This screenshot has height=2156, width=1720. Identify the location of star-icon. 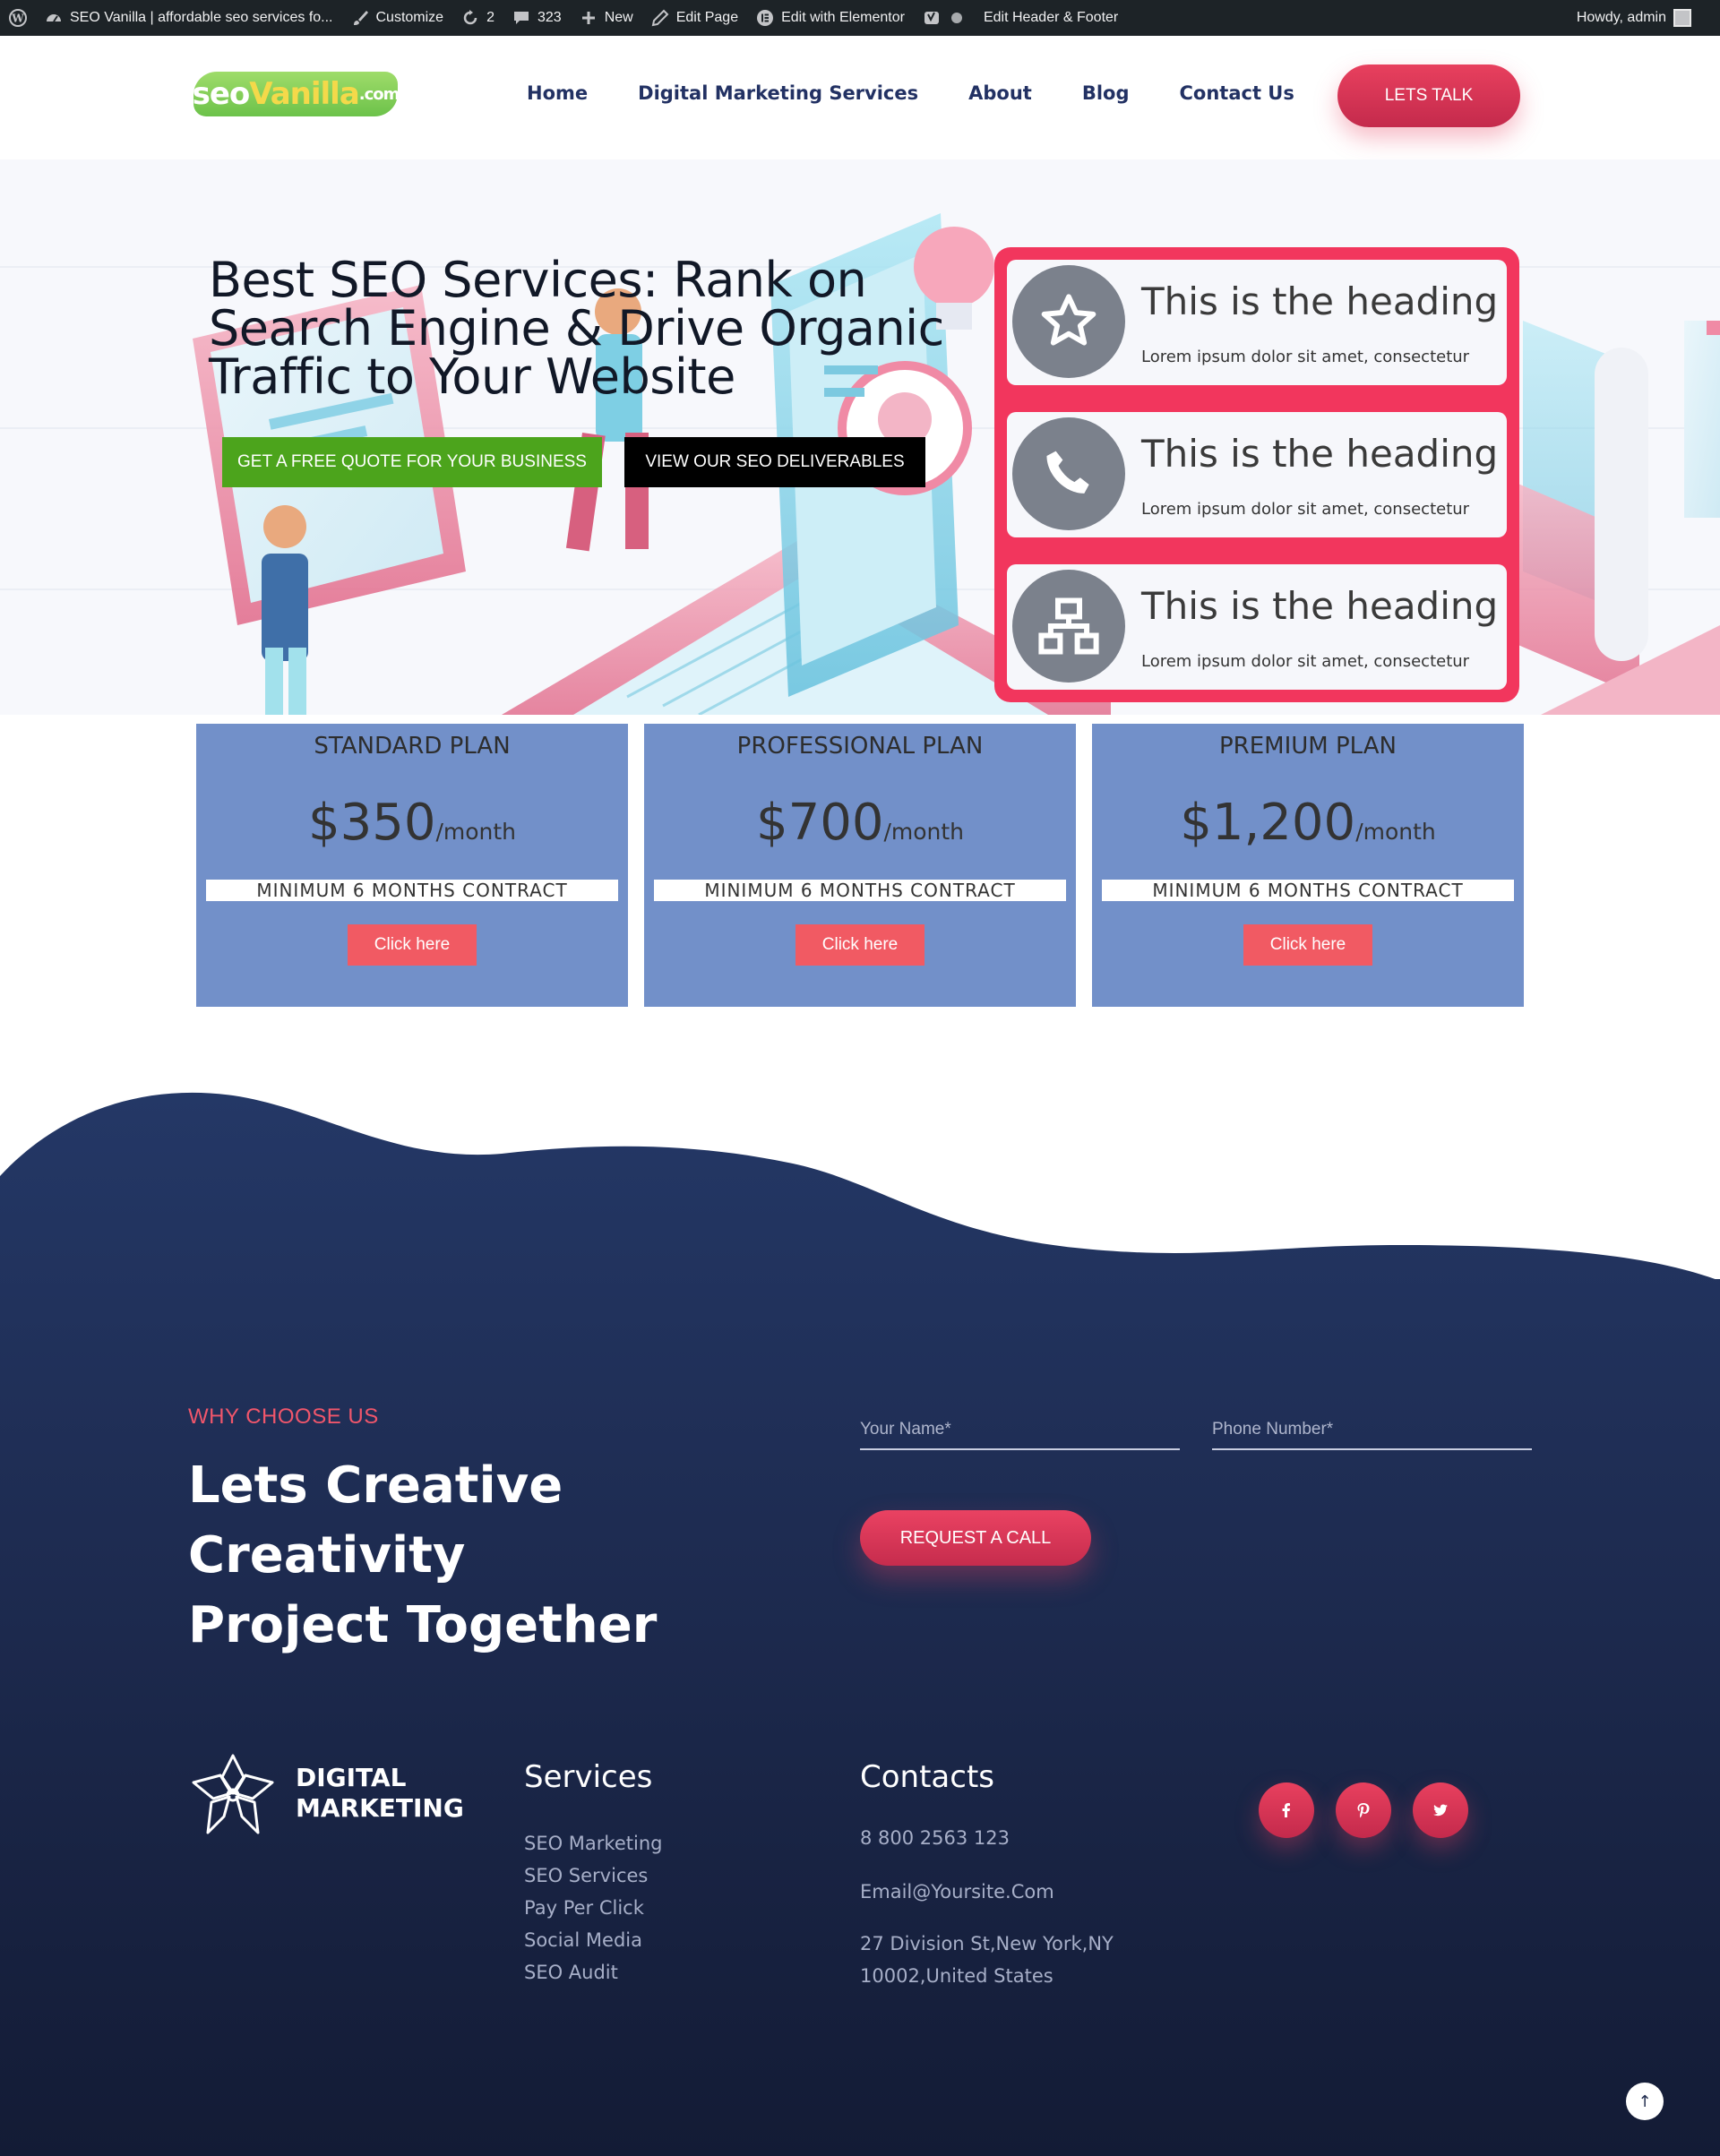
(1068, 321).